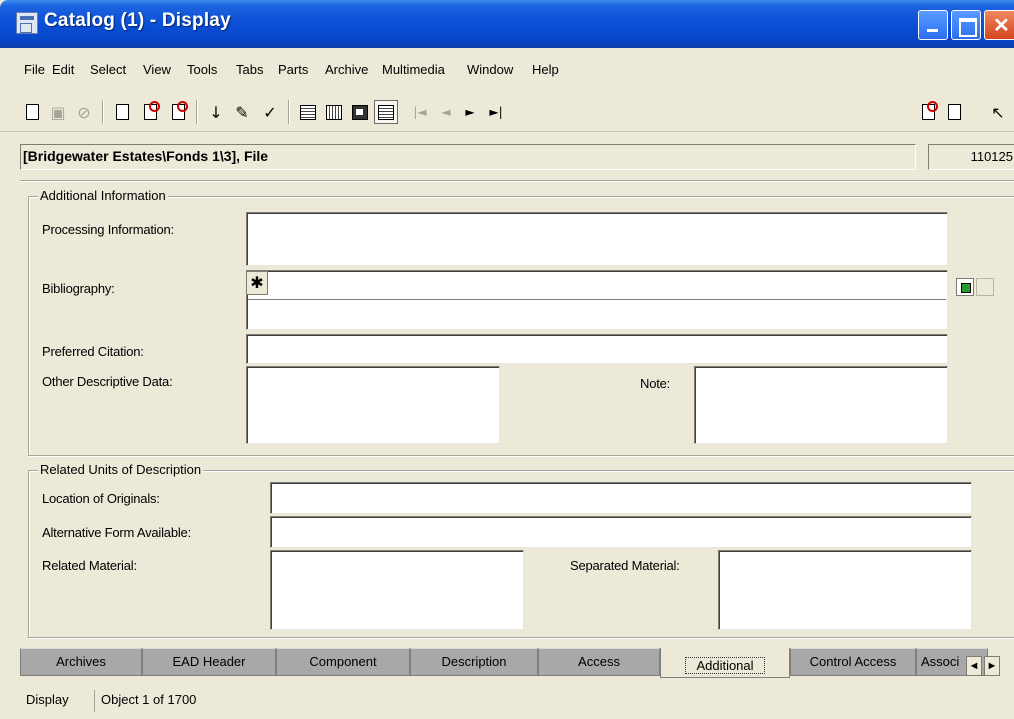 Image resolution: width=1014 pixels, height=719 pixels. I want to click on separated-material-label: Separated Material:, so click(625, 565).